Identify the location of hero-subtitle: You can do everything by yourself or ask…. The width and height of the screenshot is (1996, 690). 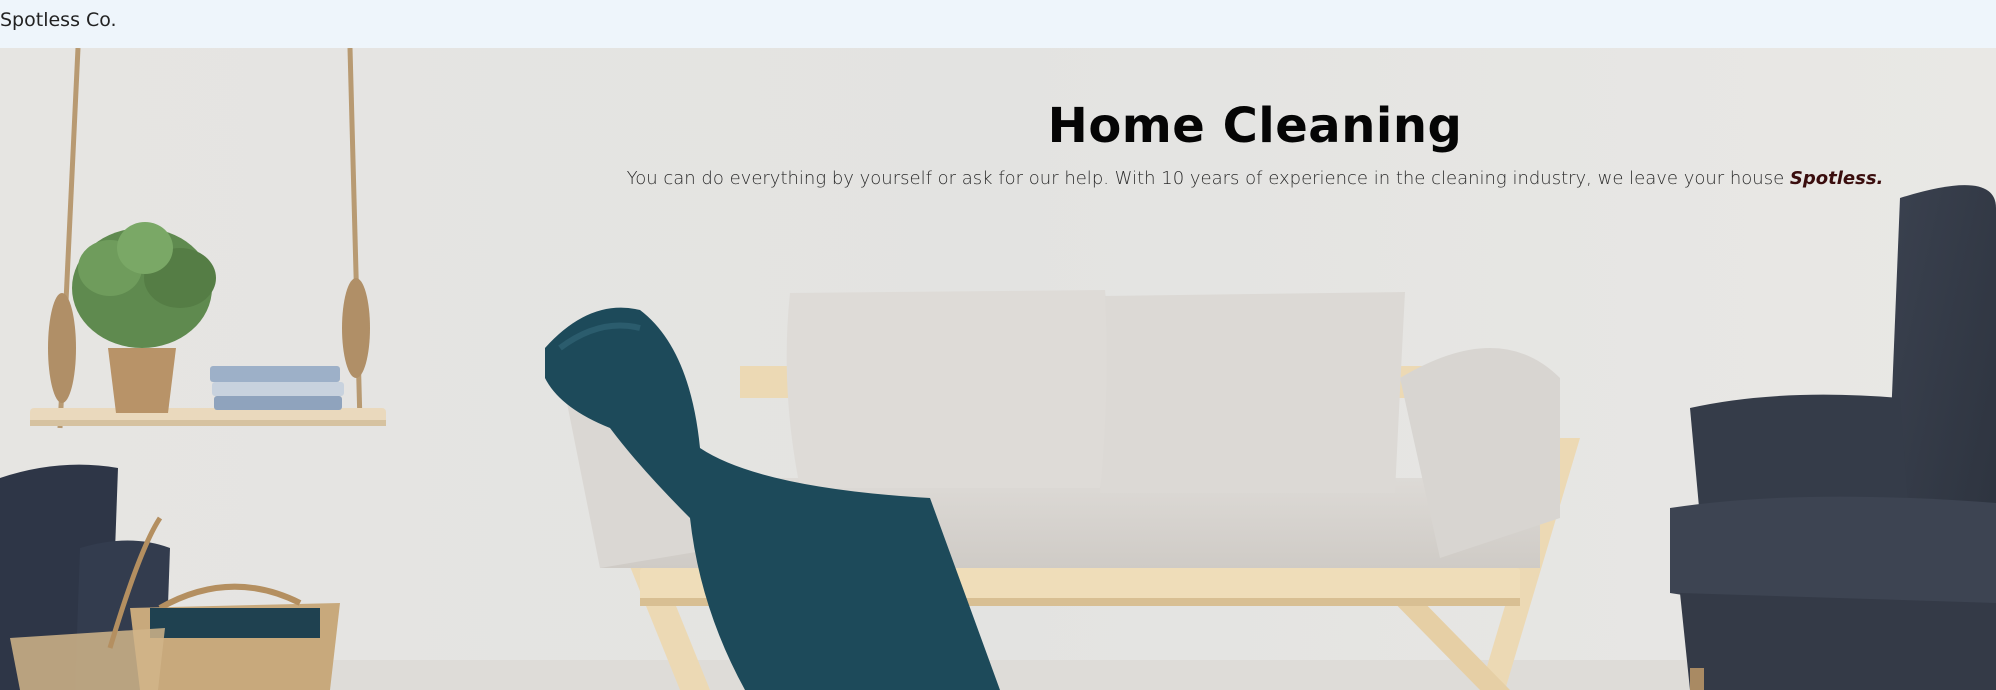
(1255, 179).